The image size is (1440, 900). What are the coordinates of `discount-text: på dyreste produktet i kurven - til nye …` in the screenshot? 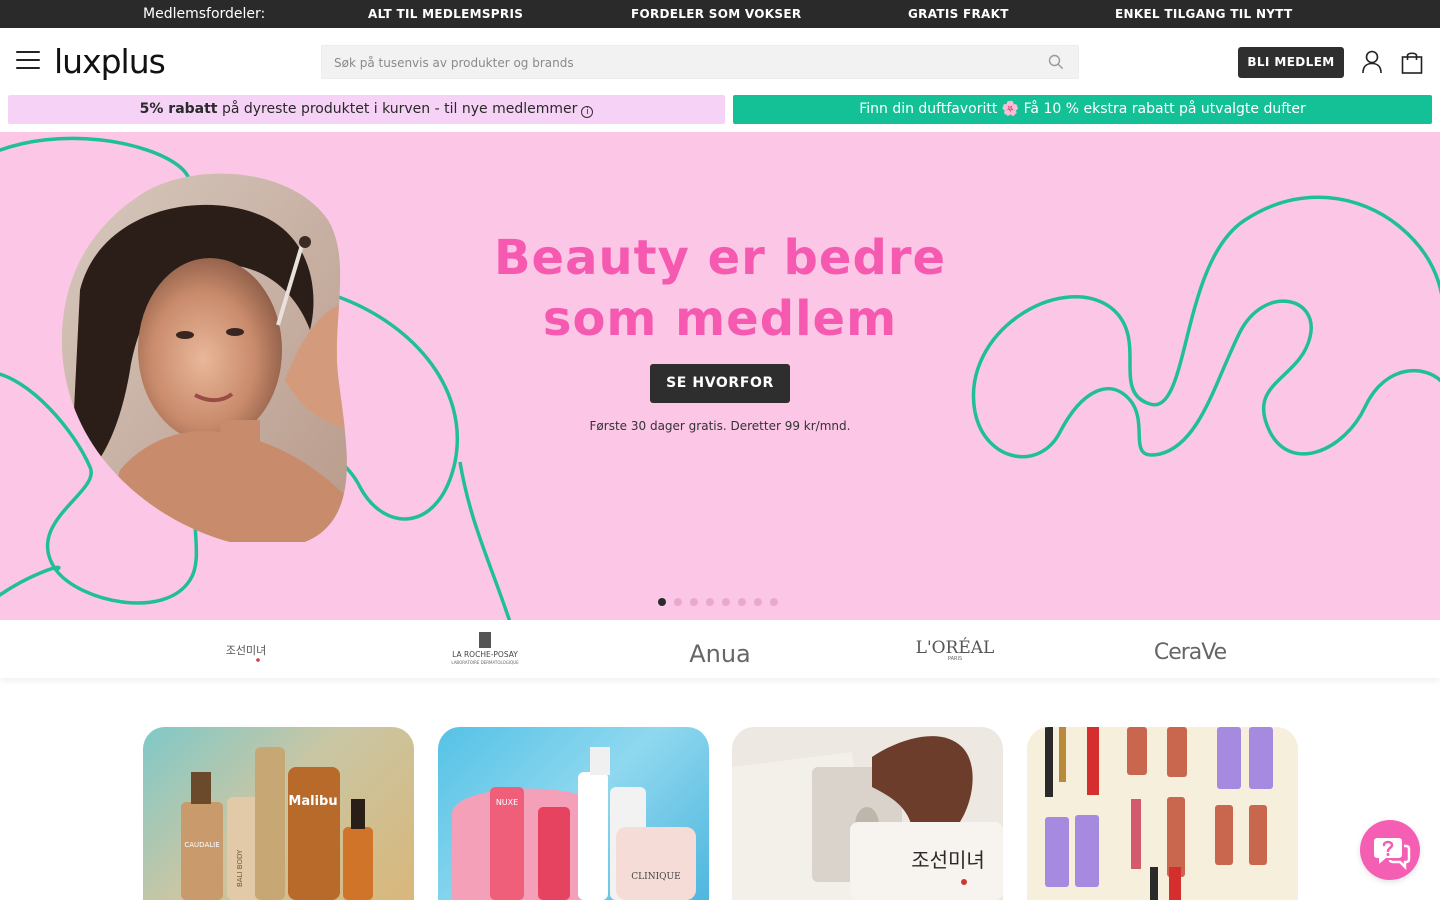 It's located at (397, 109).